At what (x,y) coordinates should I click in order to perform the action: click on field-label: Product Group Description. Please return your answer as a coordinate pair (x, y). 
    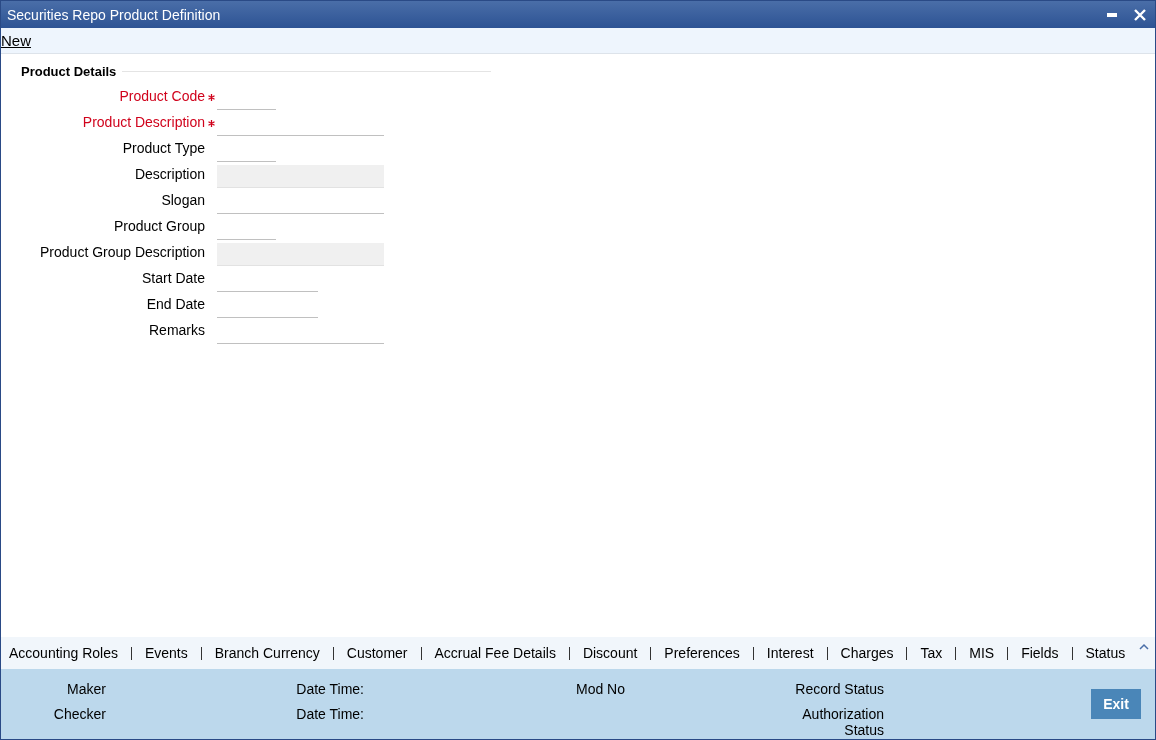
    Looking at the image, I should click on (122, 252).